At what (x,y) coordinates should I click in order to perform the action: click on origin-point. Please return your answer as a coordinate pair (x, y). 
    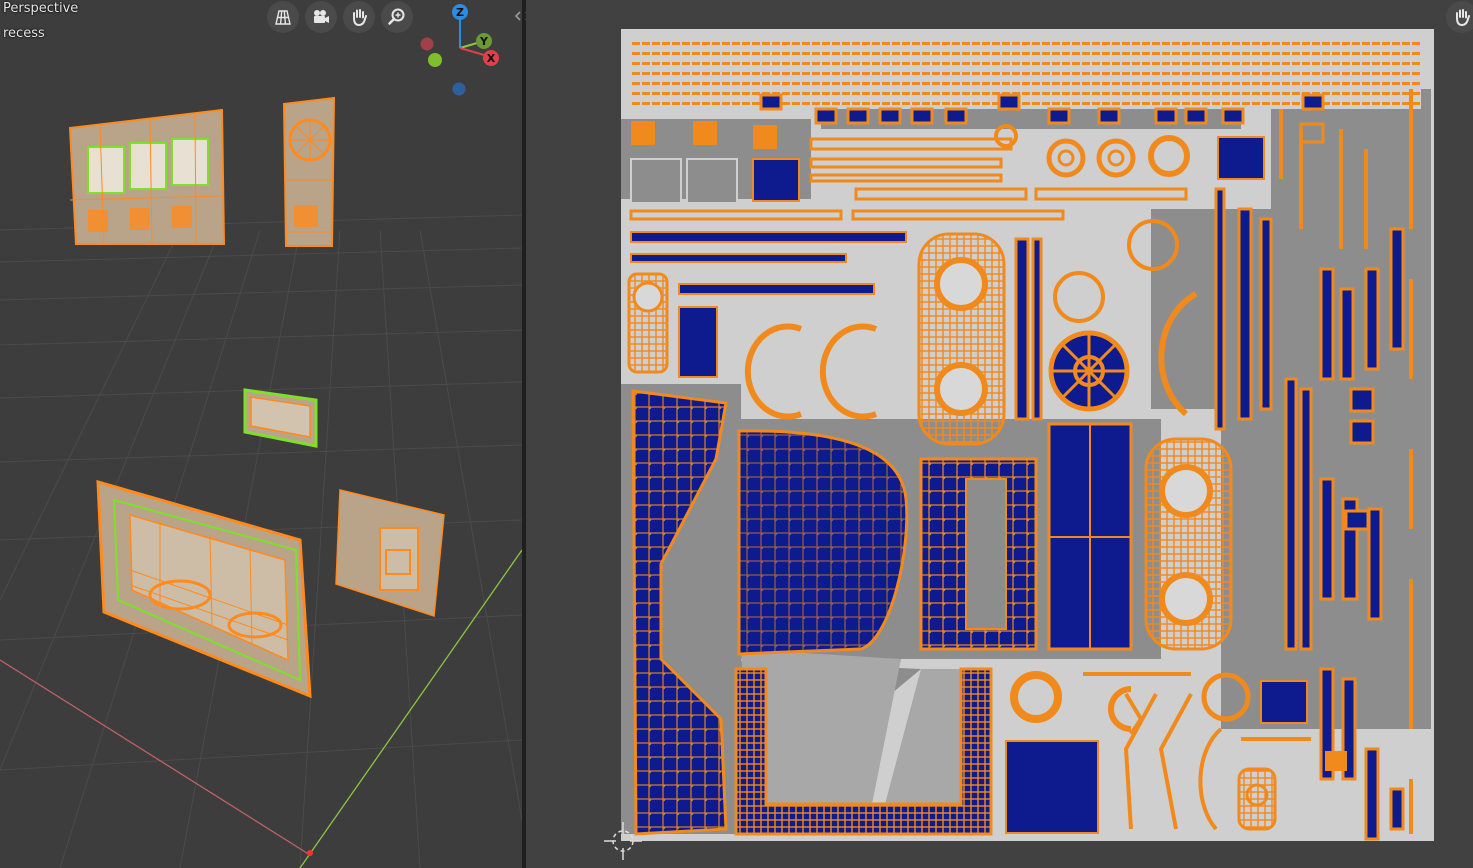
    Looking at the image, I should click on (310, 853).